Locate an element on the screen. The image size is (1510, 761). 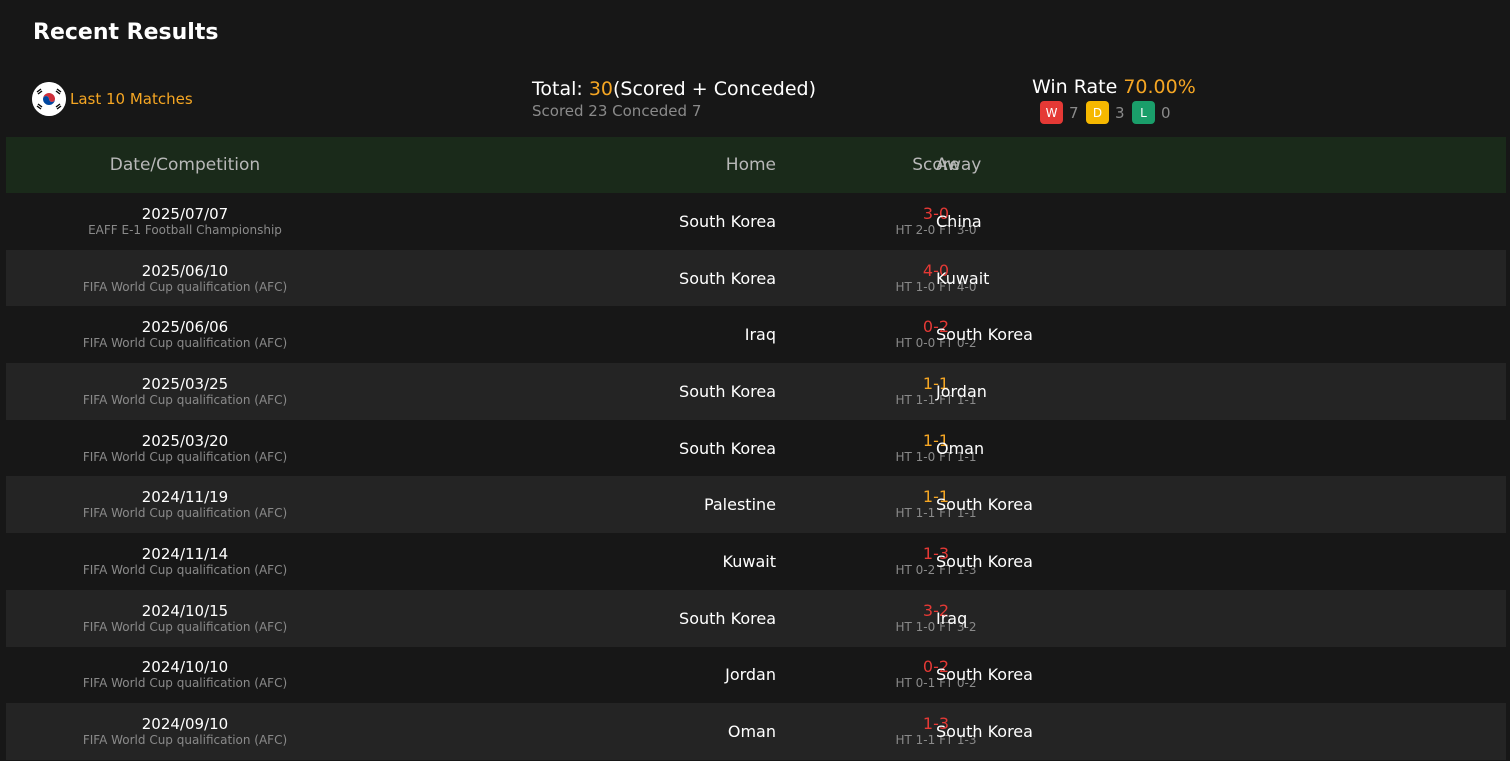
match-date: 2024/10/15 is located at coordinates (185, 610).